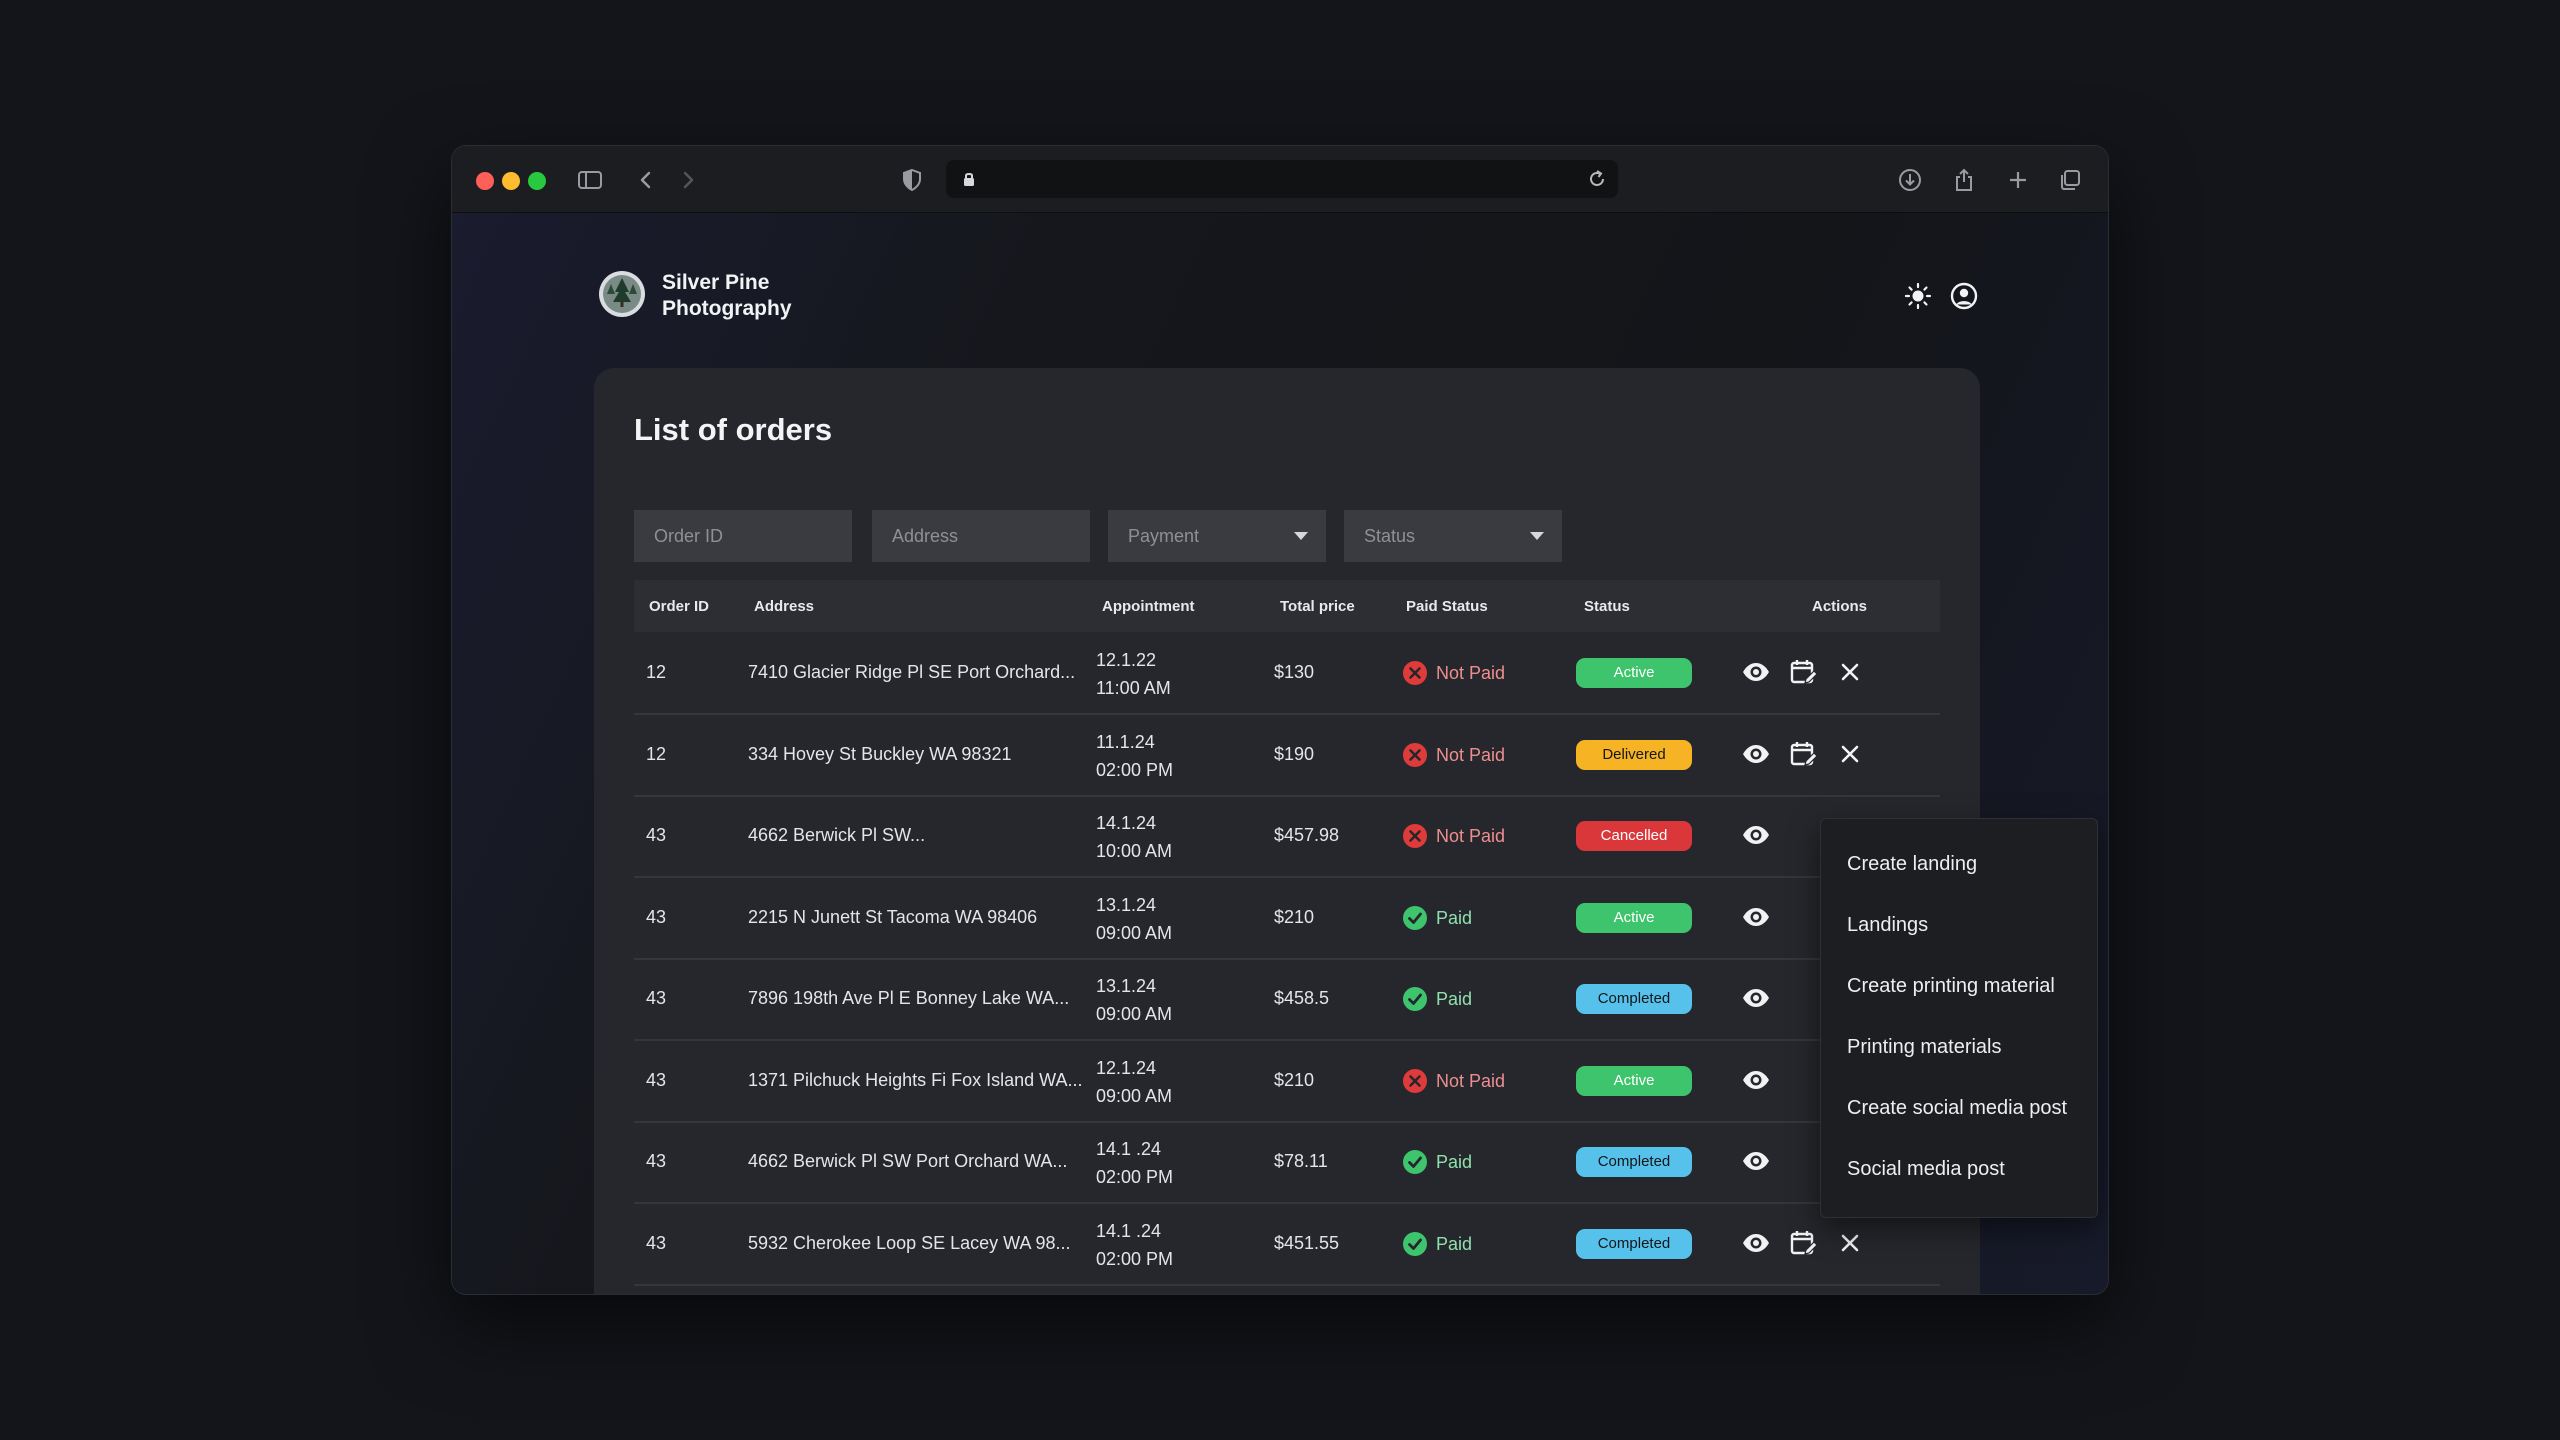 The width and height of the screenshot is (2560, 1440). What do you see at coordinates (981, 536) in the screenshot?
I see `address-filter-input: Address` at bounding box center [981, 536].